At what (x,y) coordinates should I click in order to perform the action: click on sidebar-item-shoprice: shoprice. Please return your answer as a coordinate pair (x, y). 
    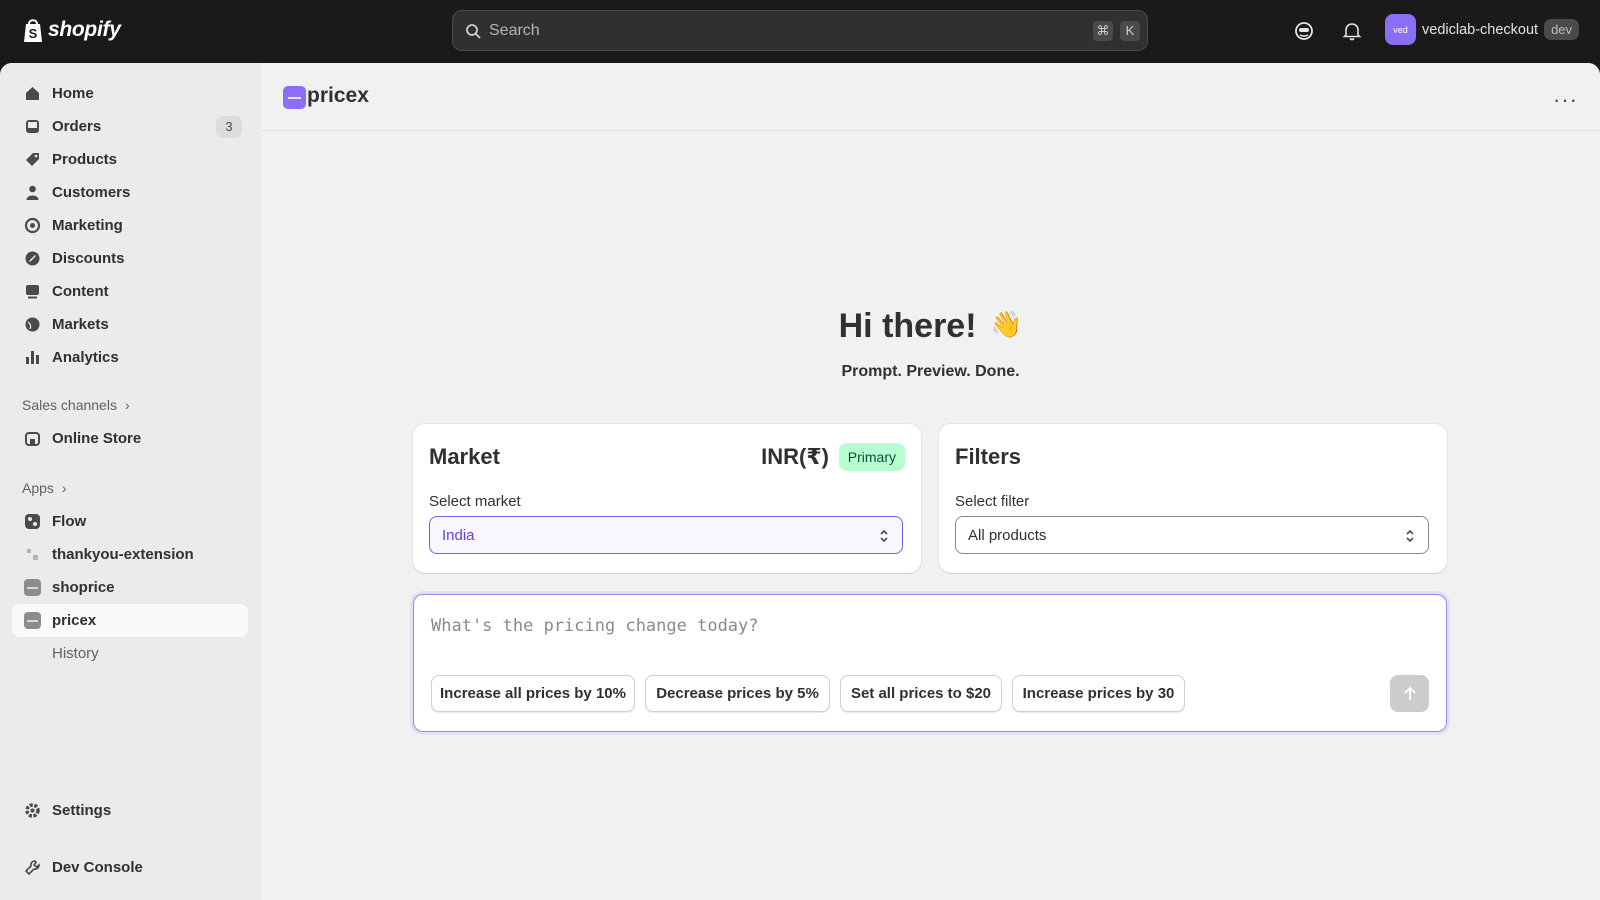
    Looking at the image, I should click on (130, 587).